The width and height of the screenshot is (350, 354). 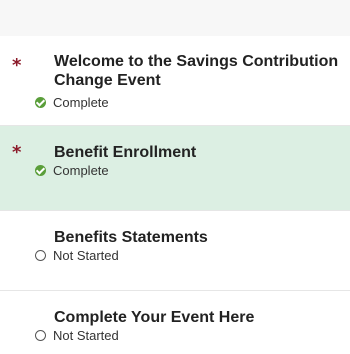 I want to click on step-title: Complete Your Event Here, so click(x=154, y=317).